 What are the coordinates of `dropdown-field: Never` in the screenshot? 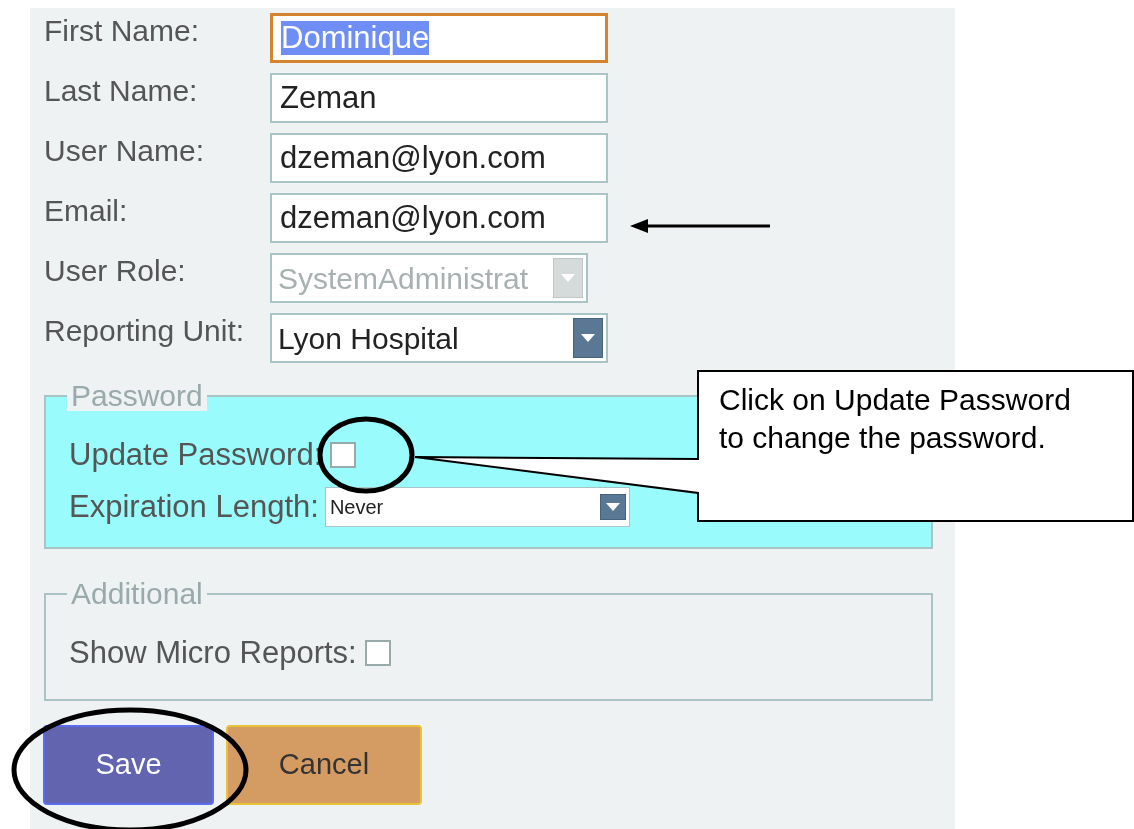 It's located at (477, 507).